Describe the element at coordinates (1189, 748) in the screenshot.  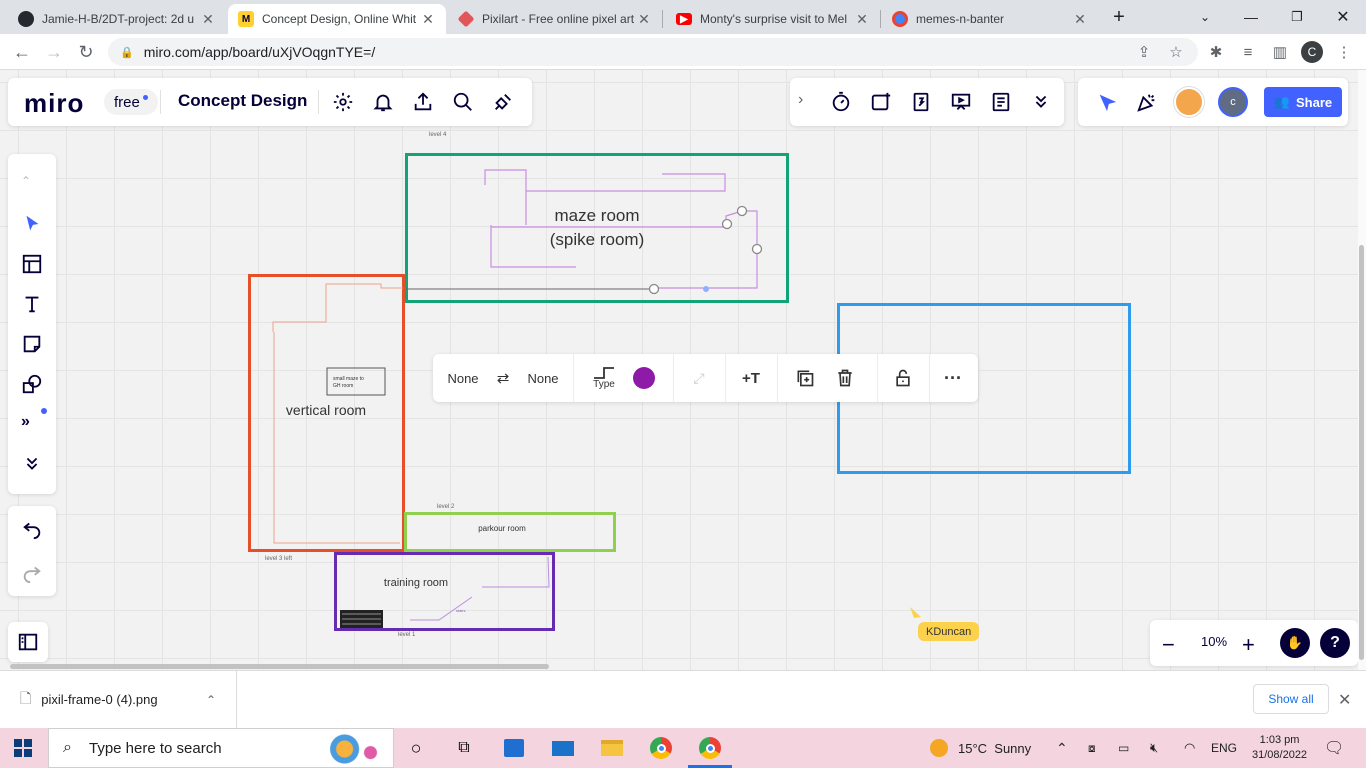
I see `wifi-icon: ◠` at that location.